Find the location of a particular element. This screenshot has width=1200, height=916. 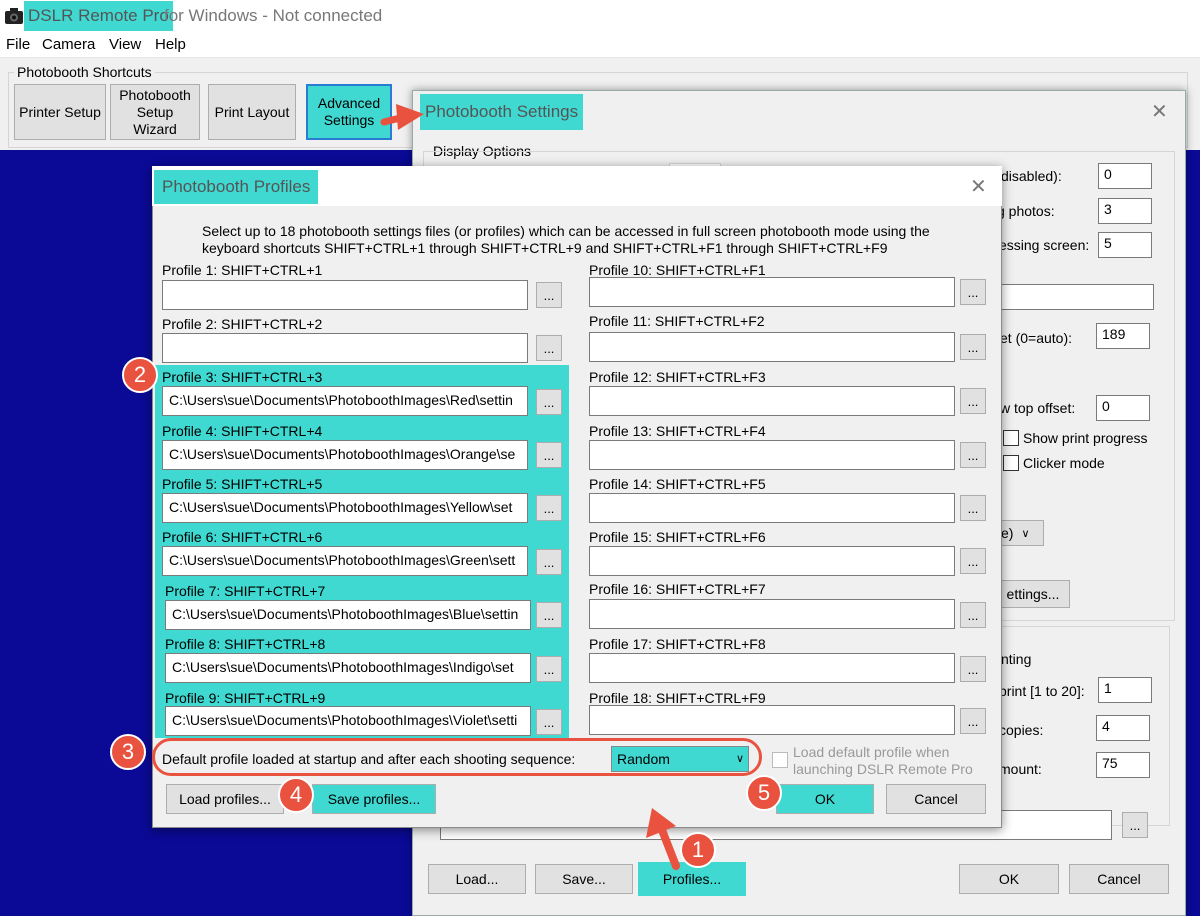

step-badge-4: 4 is located at coordinates (296, 795).